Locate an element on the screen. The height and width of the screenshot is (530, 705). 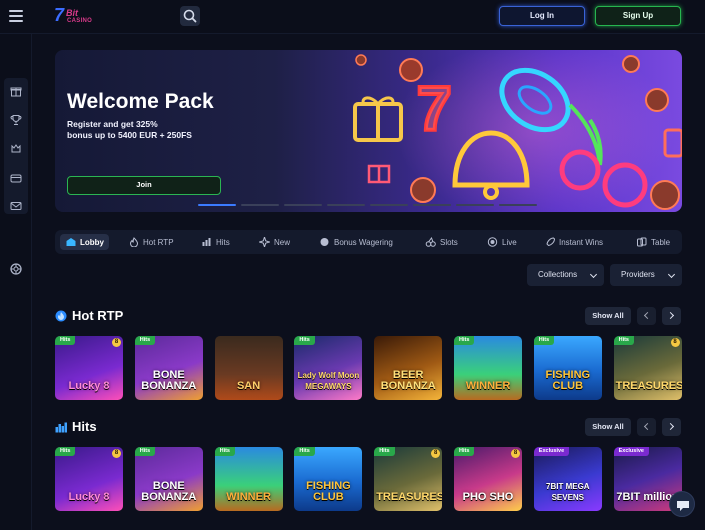
tab-label: Hits is located at coordinates (223, 242).